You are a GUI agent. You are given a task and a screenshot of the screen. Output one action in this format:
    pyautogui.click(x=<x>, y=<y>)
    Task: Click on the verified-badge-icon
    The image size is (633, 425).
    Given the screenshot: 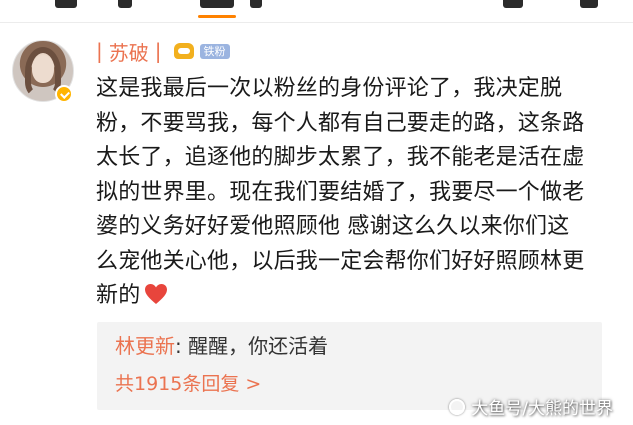 What is the action you would take?
    pyautogui.click(x=64, y=94)
    